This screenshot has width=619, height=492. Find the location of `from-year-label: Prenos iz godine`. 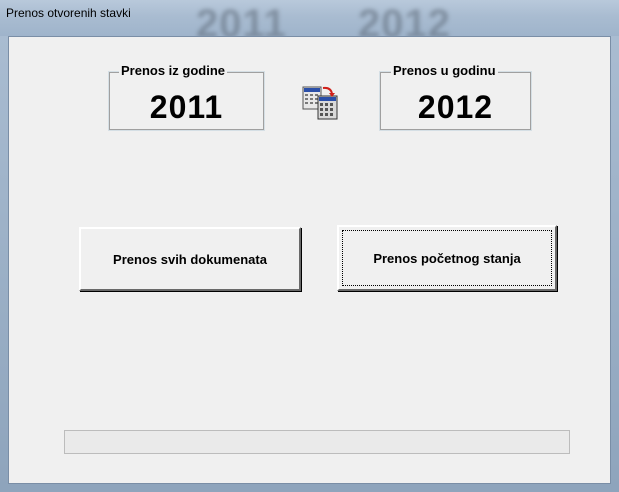

from-year-label: Prenos iz godine is located at coordinates (173, 70).